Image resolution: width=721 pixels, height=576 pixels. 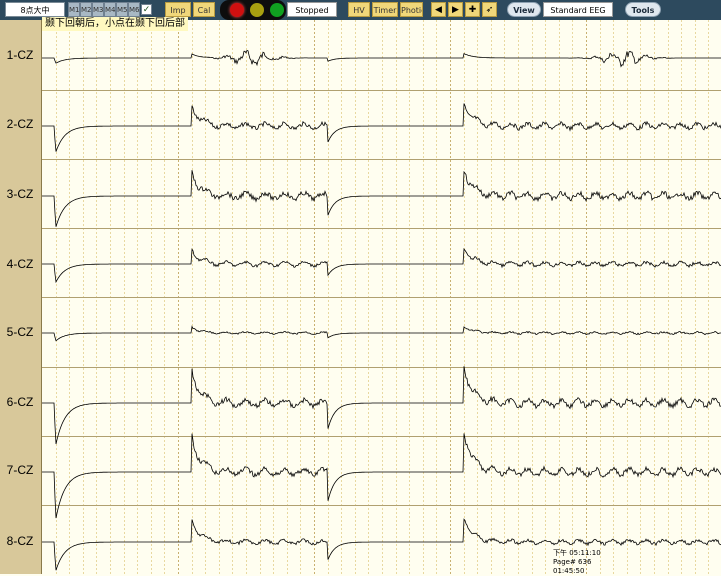 I want to click on photic-button: Photic, so click(x=411, y=9).